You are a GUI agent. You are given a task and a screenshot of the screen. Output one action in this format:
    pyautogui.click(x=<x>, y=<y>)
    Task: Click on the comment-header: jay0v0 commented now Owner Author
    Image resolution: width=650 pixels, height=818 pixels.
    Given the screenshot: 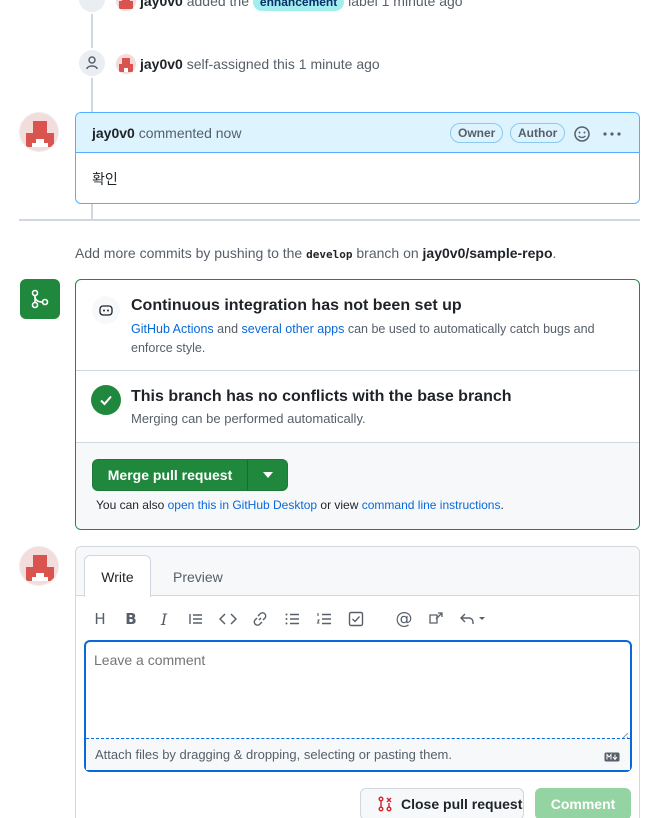 What is the action you would take?
    pyautogui.click(x=357, y=133)
    